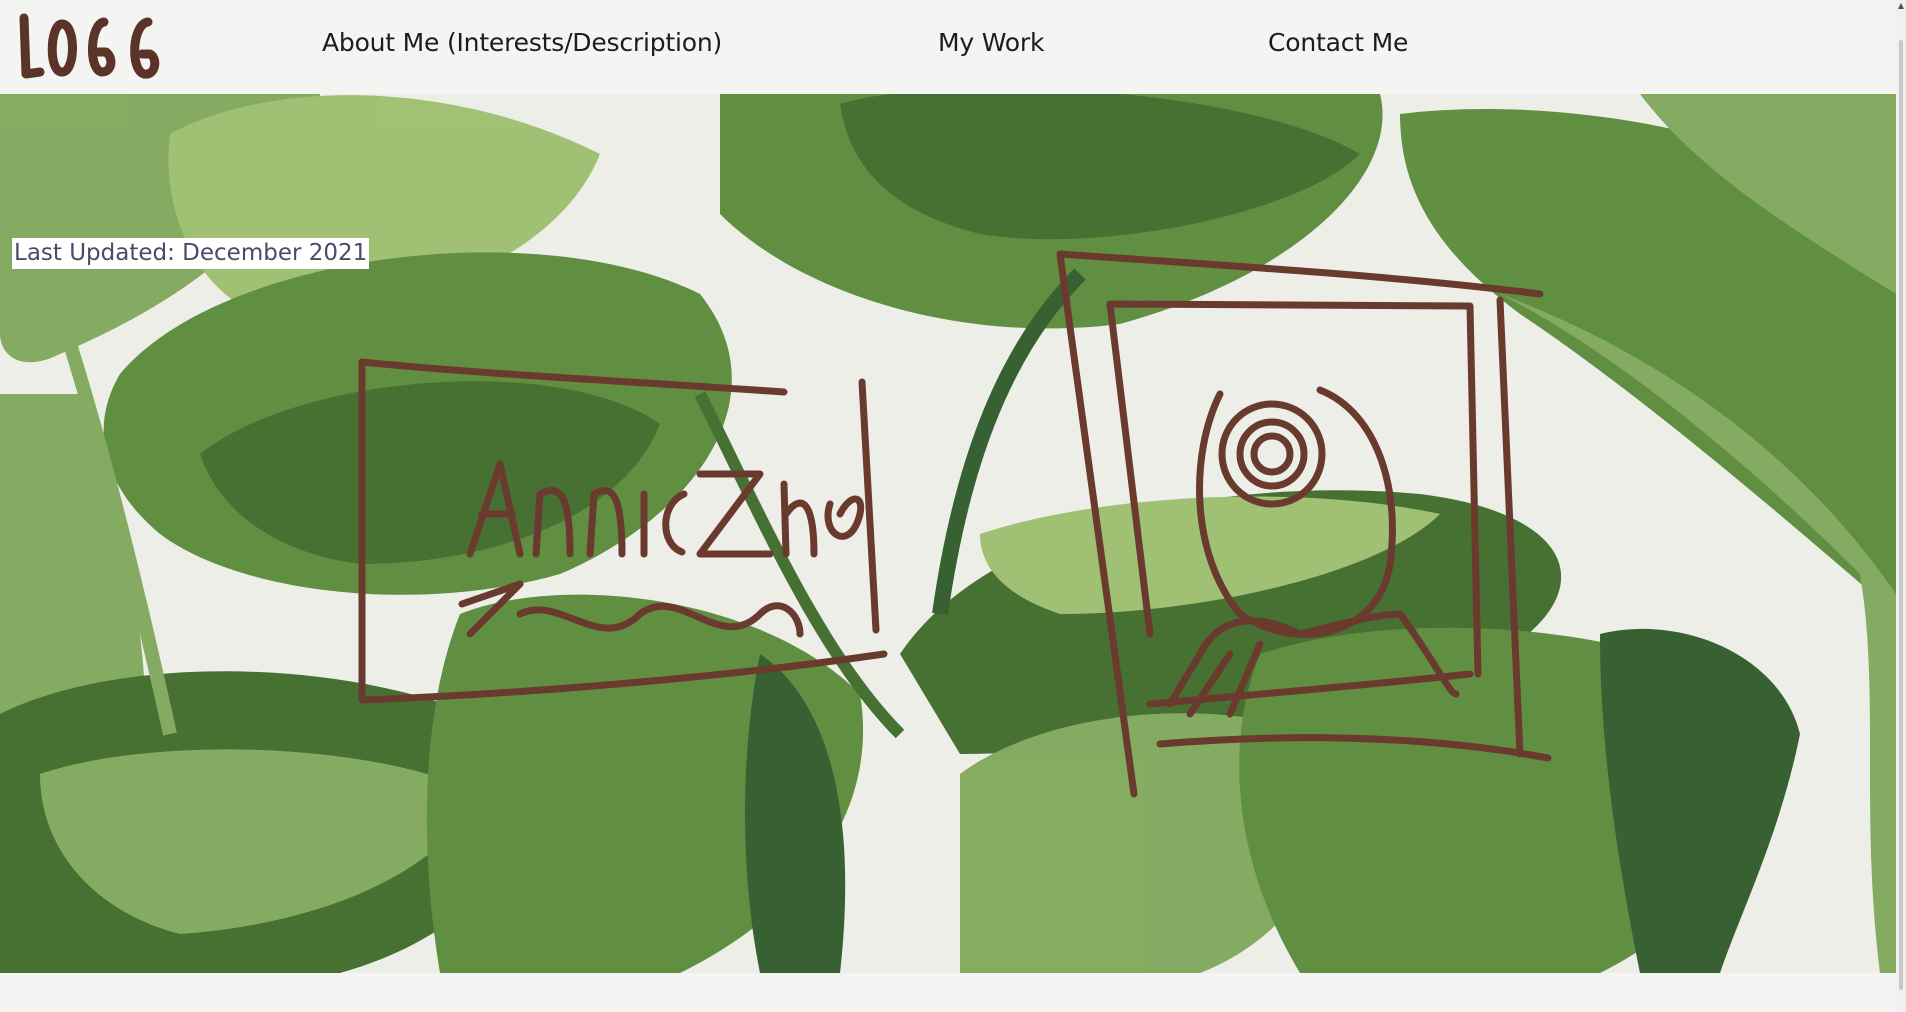 This screenshot has height=1012, width=1906. What do you see at coordinates (1338, 42) in the screenshot?
I see `nav-contact-me-link: Contact Me` at bounding box center [1338, 42].